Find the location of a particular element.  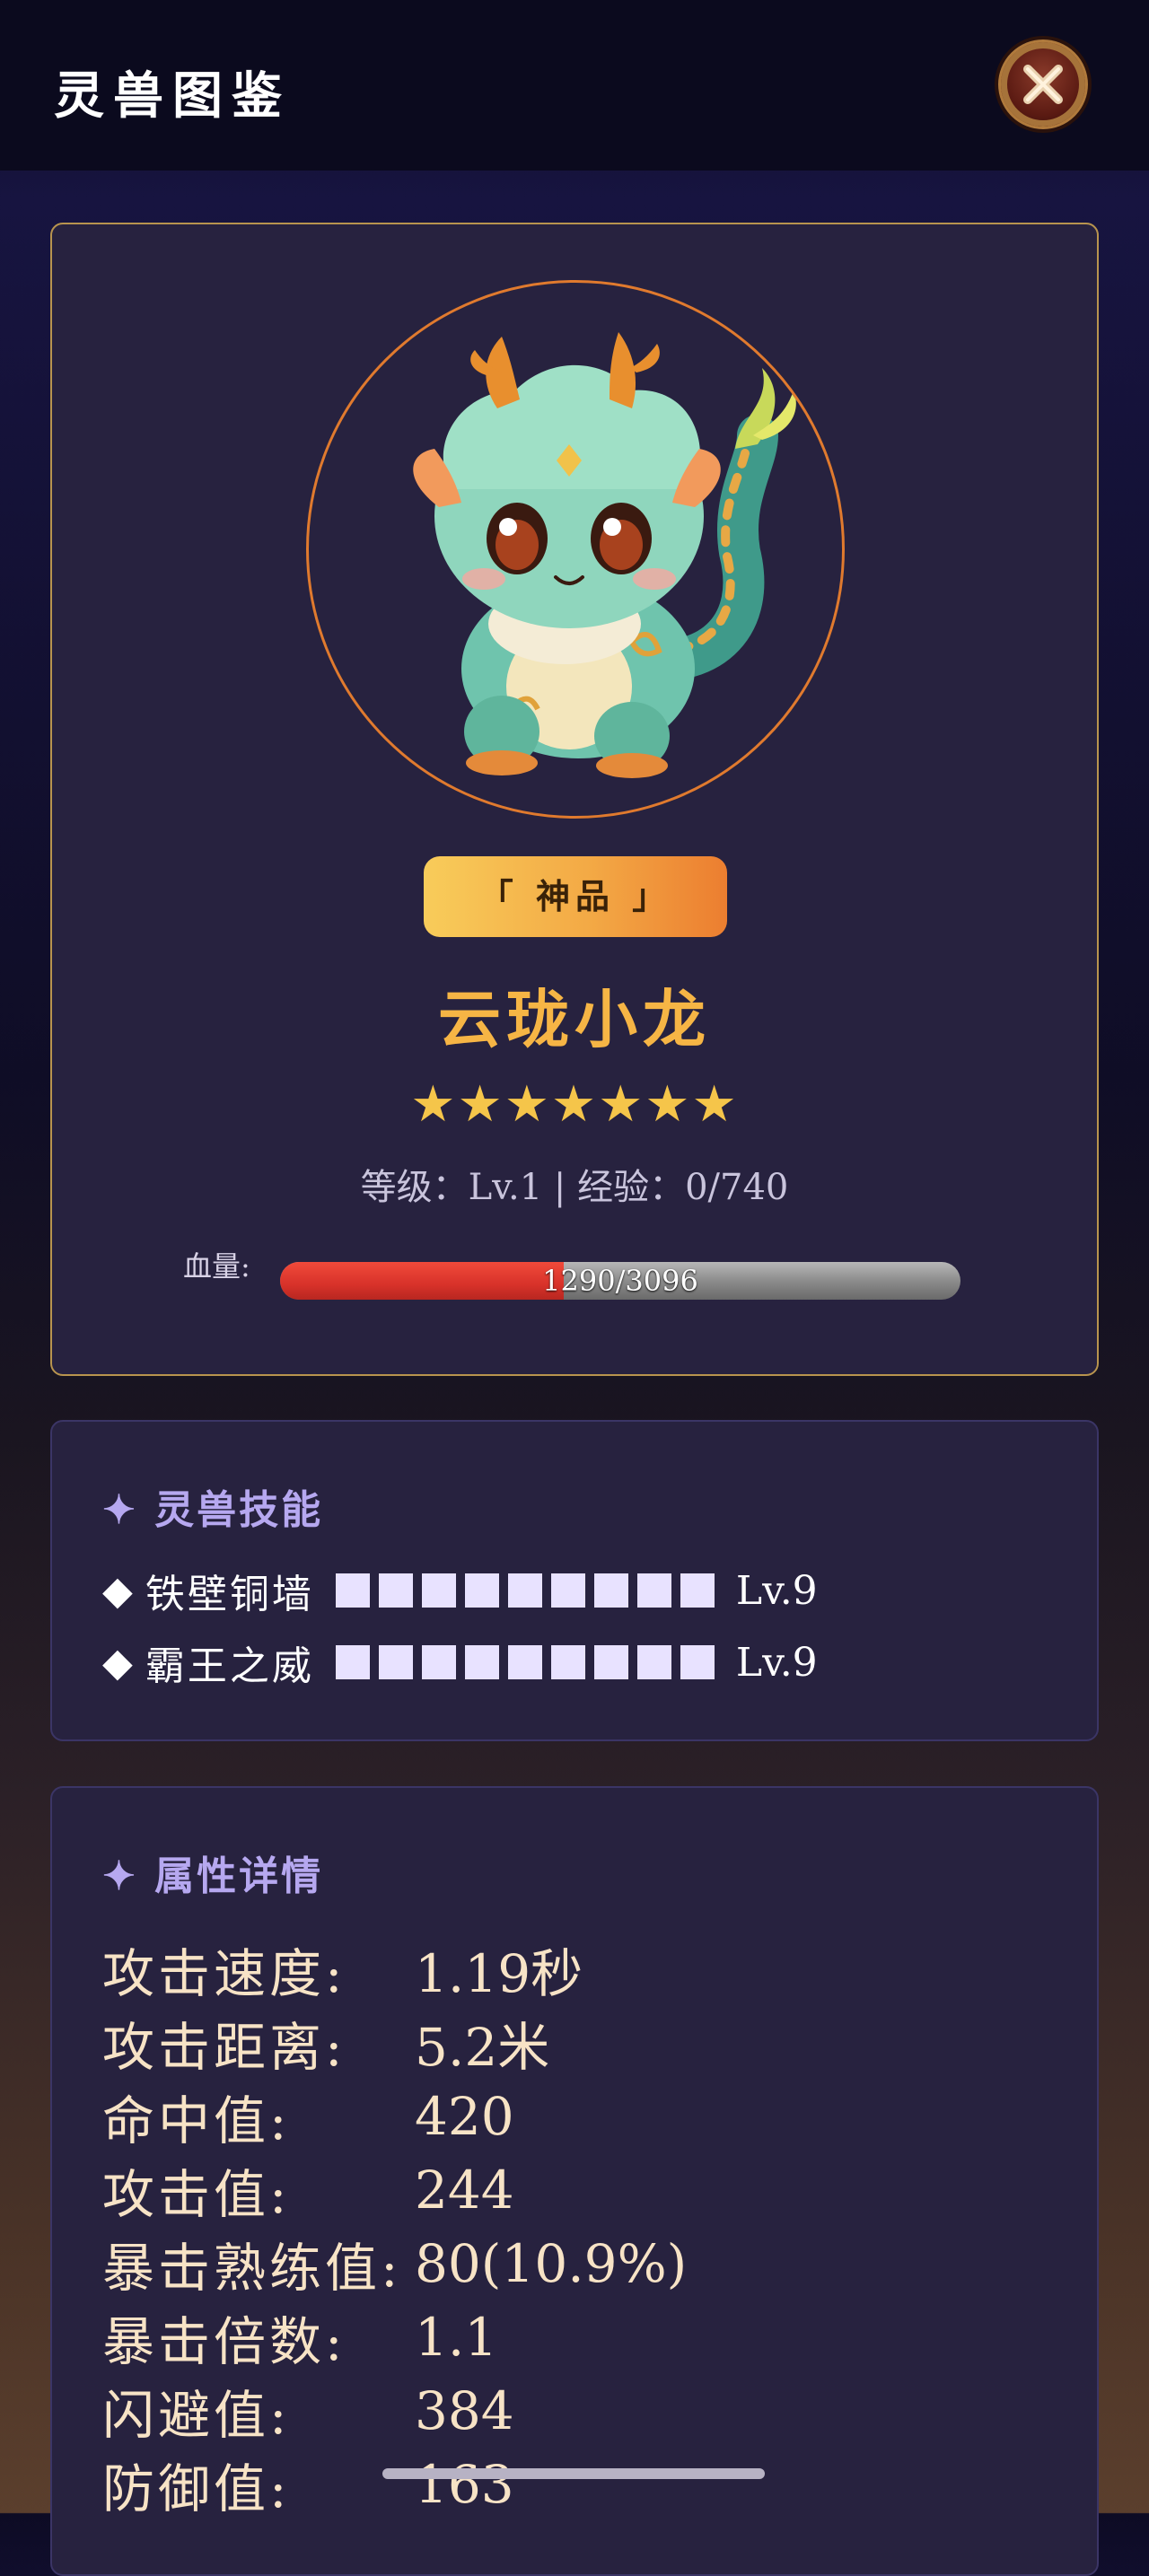

attribute-label: 暴击熟练值: is located at coordinates (252, 2268).